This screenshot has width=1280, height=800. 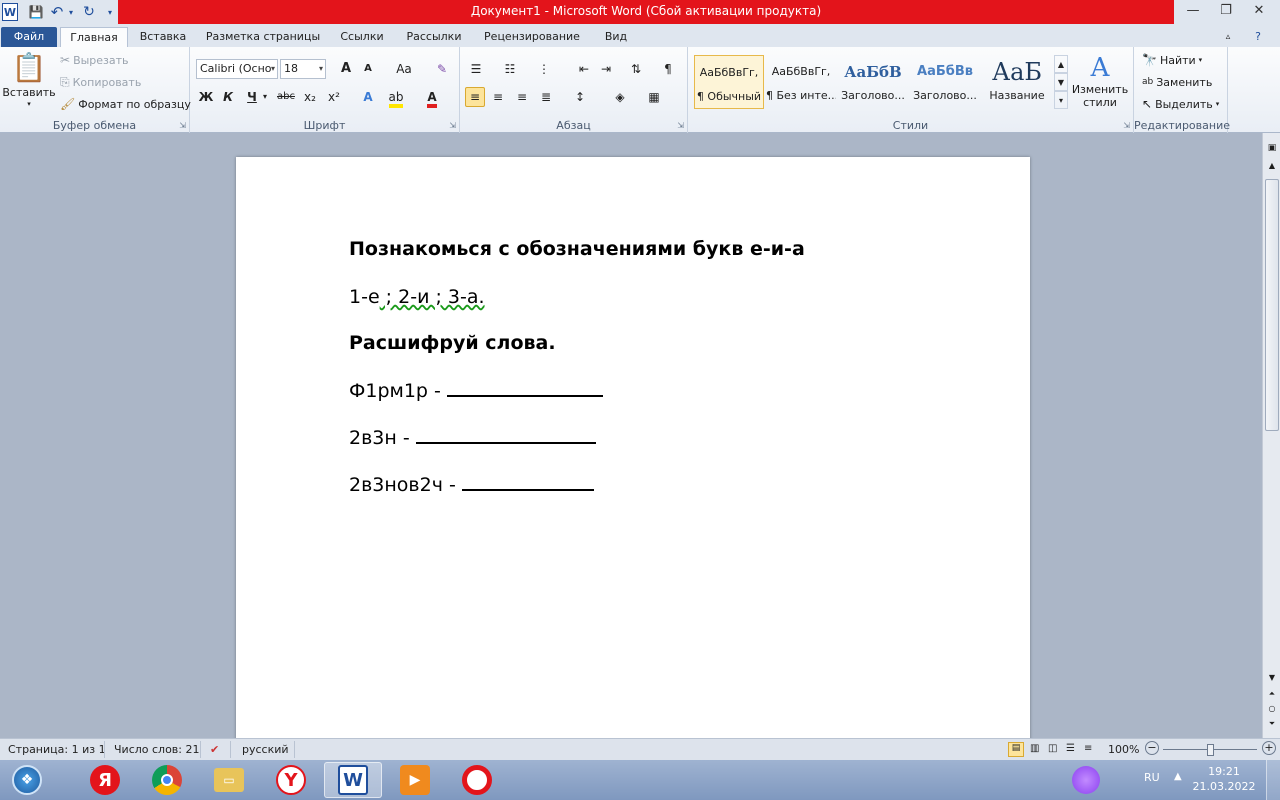 I want to click on page-count: Страница: 1 из 1, so click(x=57, y=749).